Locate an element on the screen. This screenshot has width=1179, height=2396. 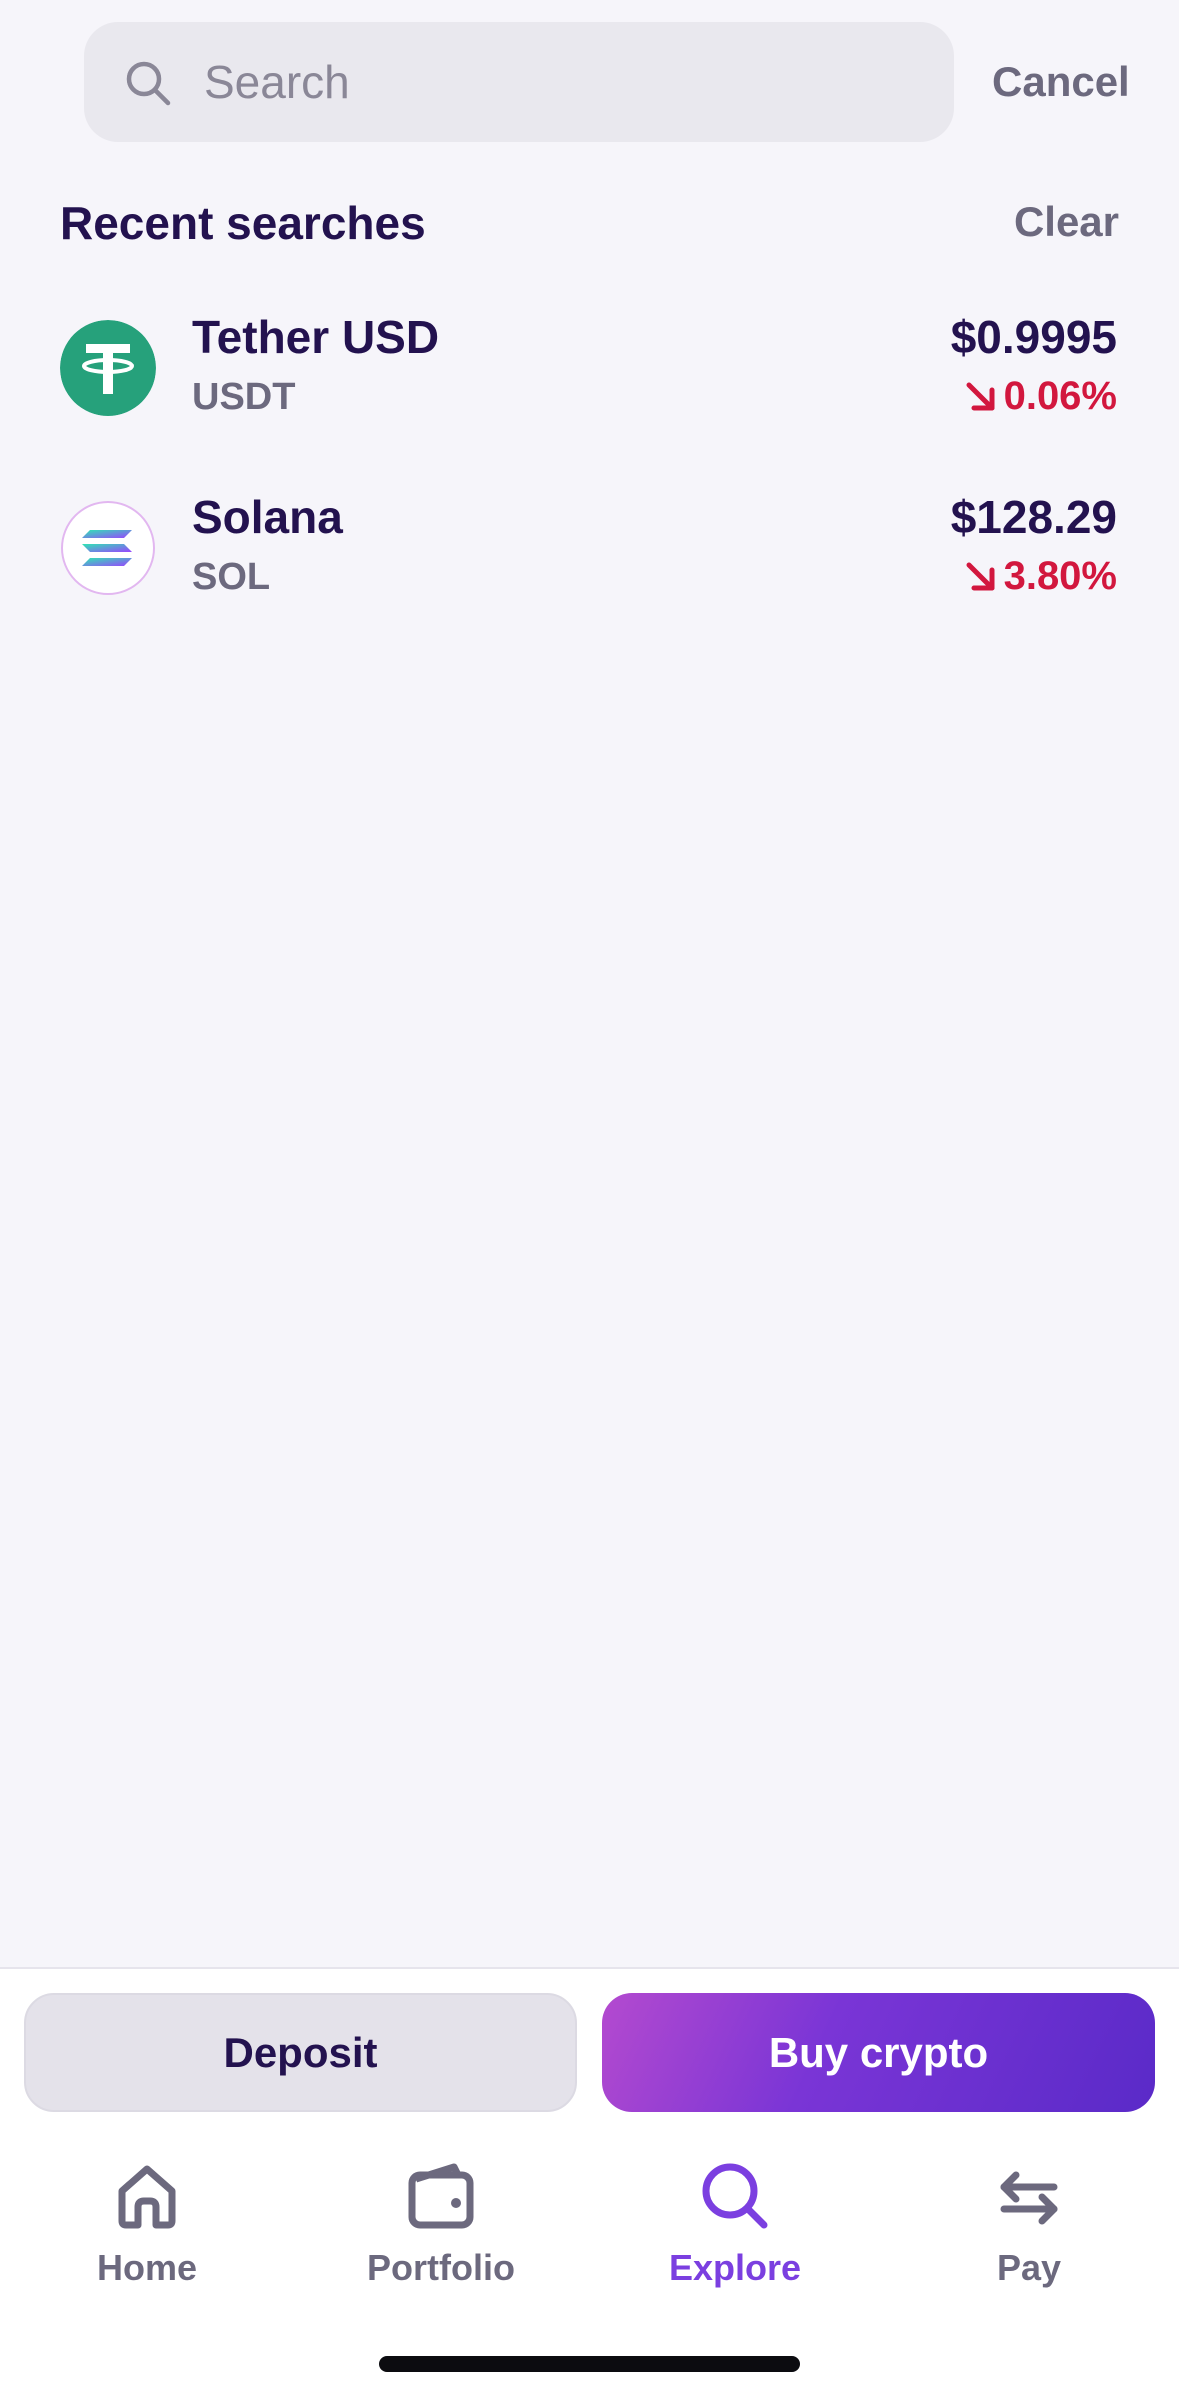
coin-ticker: USDT is located at coordinates (244, 397).